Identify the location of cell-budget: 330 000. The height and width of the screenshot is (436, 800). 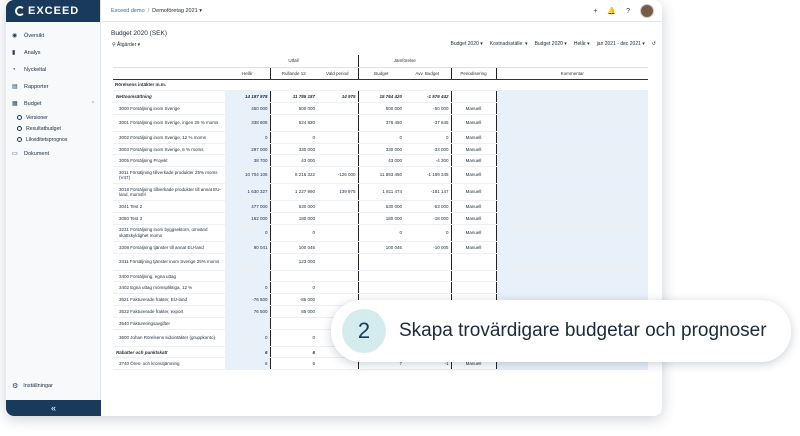
(380, 149).